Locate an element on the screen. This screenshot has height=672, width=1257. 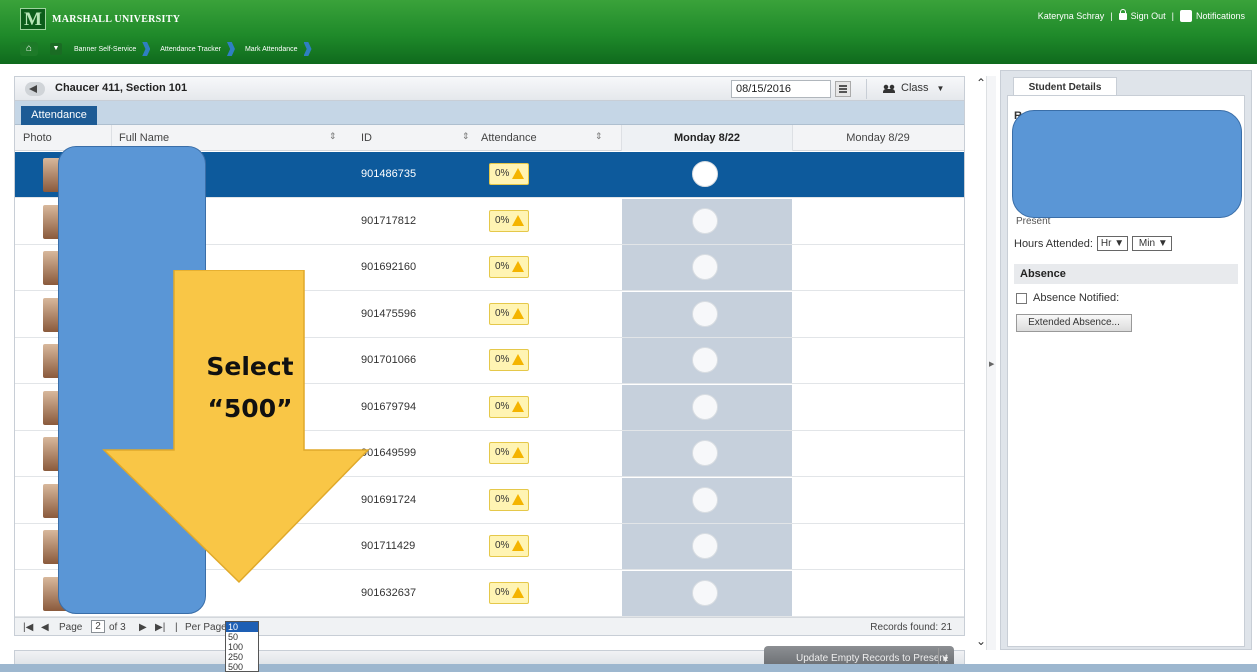
instruction-line-1: Select is located at coordinates (250, 366).